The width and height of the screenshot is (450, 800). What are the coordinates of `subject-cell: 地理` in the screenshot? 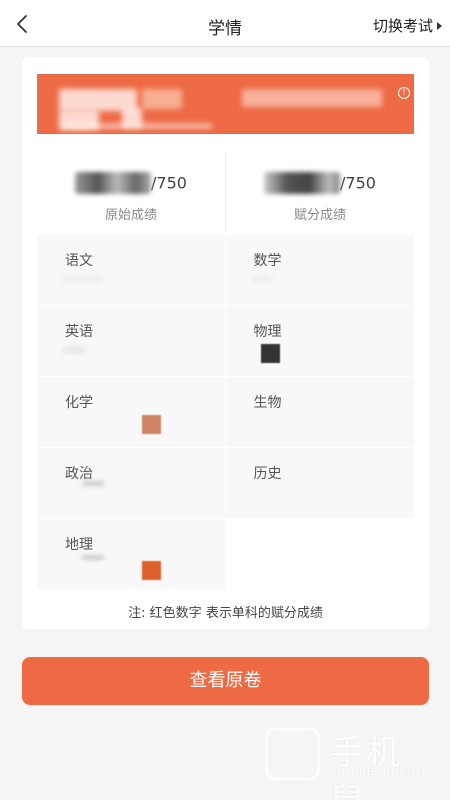 It's located at (131, 554).